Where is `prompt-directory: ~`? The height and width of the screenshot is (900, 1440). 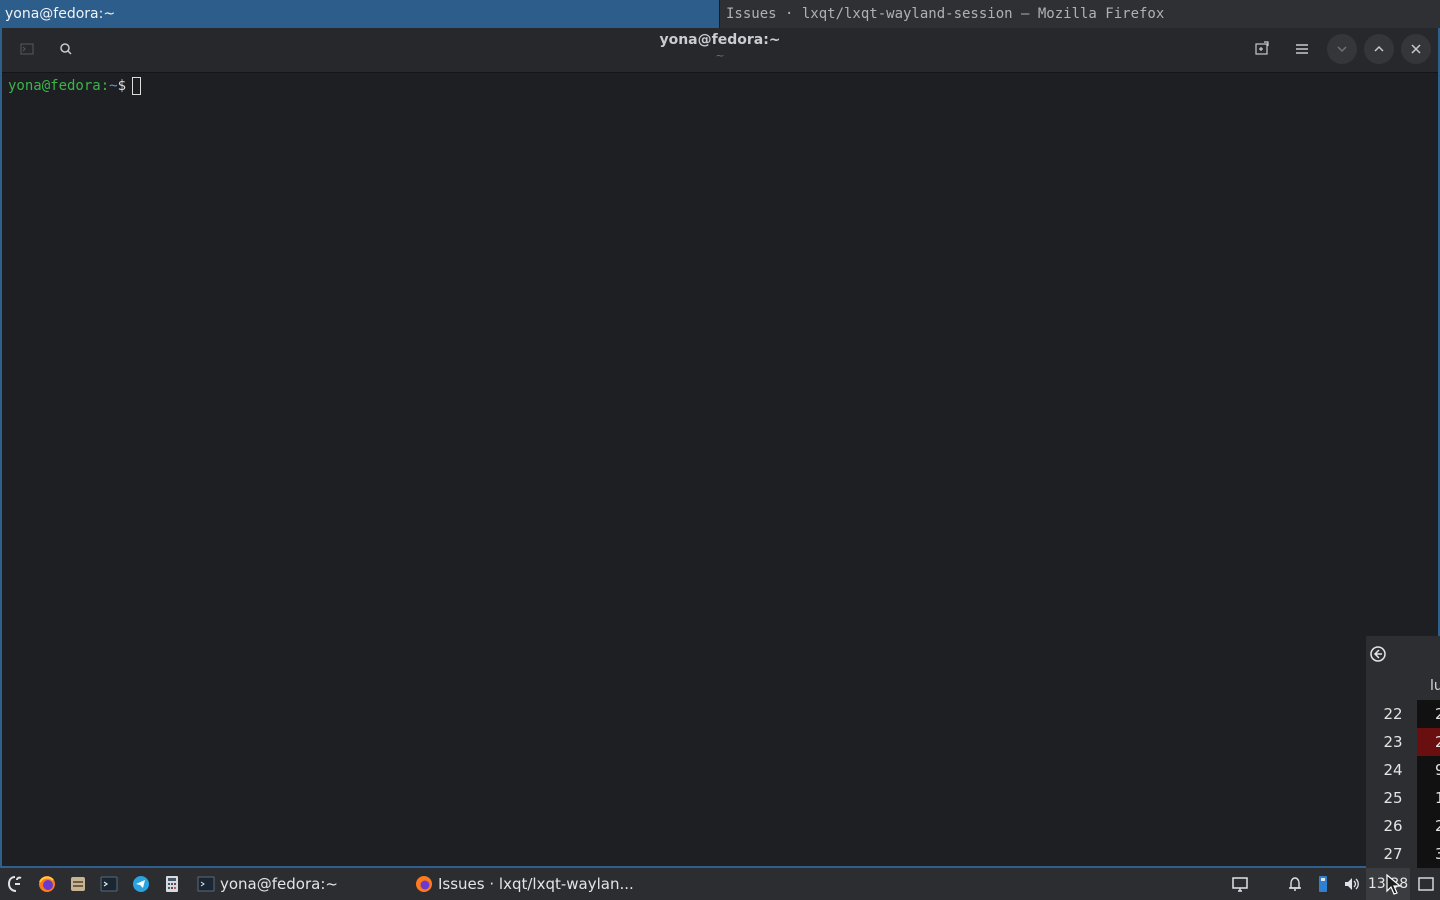
prompt-directory: ~ is located at coordinates (113, 86).